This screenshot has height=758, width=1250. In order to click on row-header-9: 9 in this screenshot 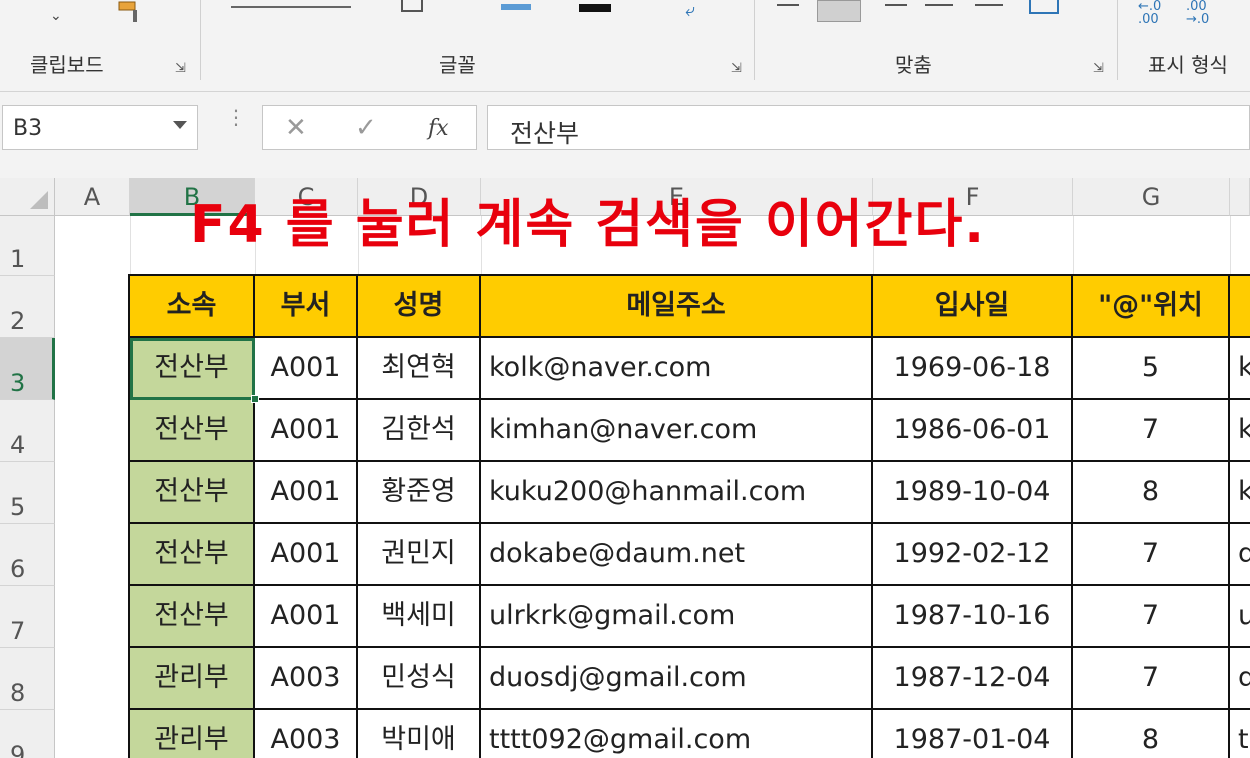, I will do `click(27, 734)`.